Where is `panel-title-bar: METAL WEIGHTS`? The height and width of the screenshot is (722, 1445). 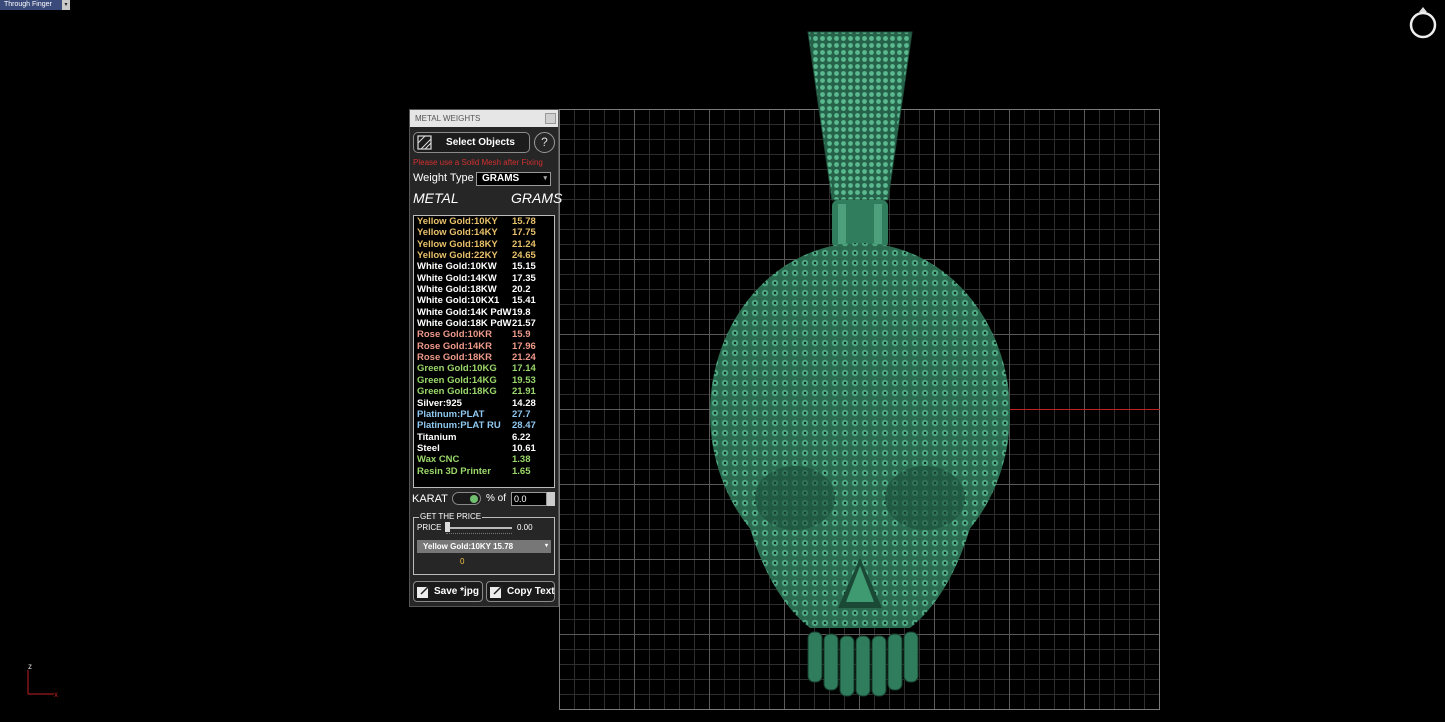
panel-title-bar: METAL WEIGHTS is located at coordinates (484, 118).